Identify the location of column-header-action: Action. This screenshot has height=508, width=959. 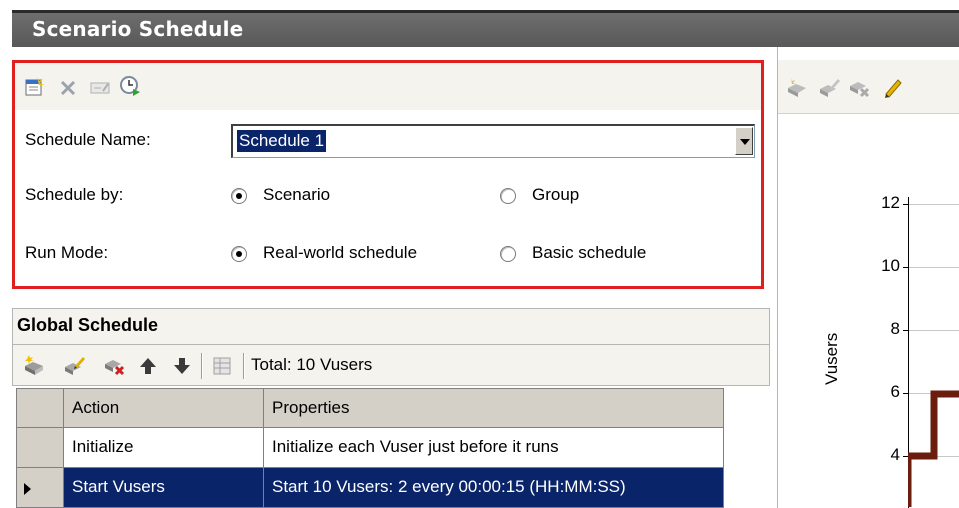
(164, 408).